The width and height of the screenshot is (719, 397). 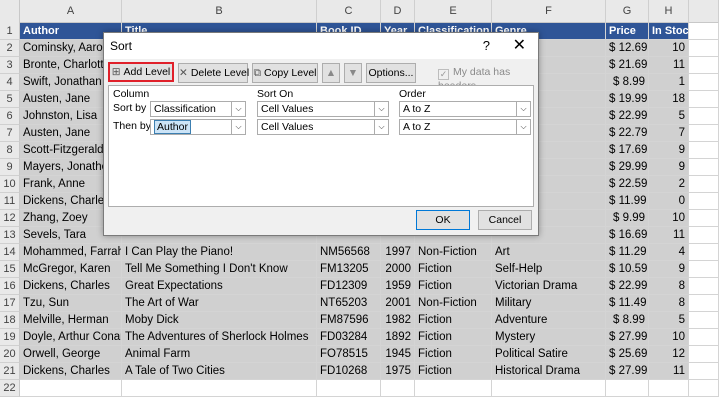 What do you see at coordinates (669, 116) in the screenshot?
I see `cell: 5` at bounding box center [669, 116].